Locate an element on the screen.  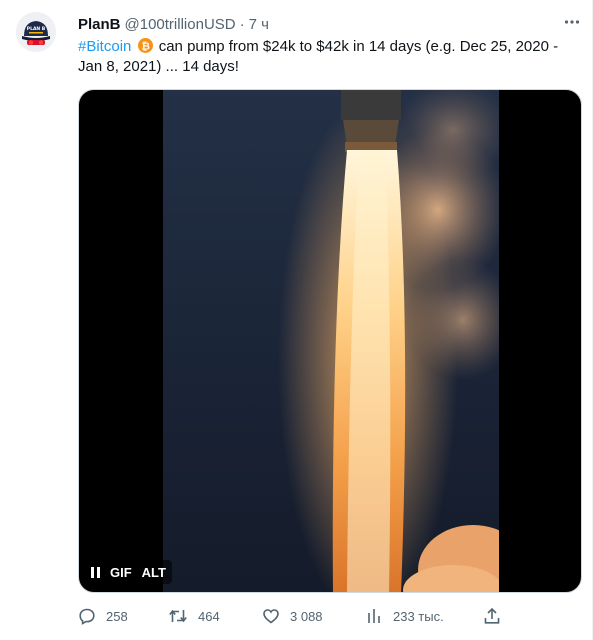
retweet-count: 464 is located at coordinates (209, 616).